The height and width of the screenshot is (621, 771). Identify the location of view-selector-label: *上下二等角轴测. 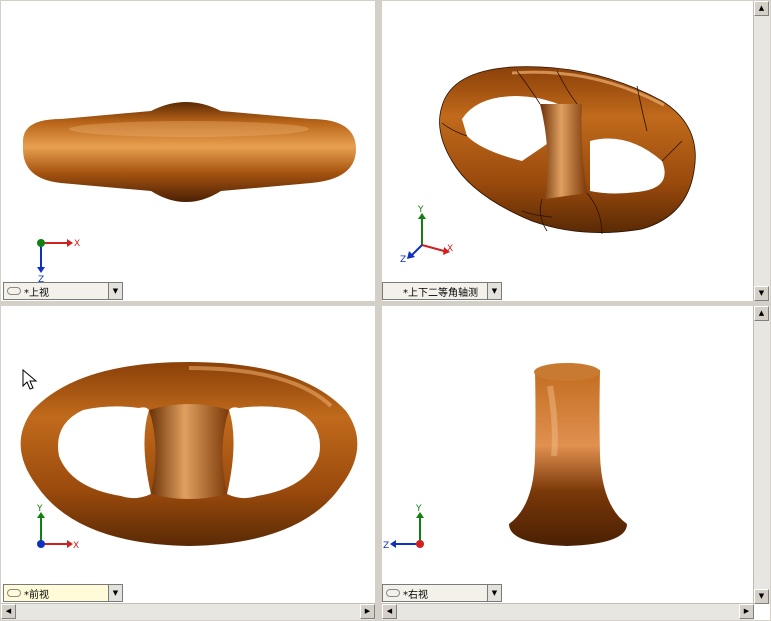
(440, 293).